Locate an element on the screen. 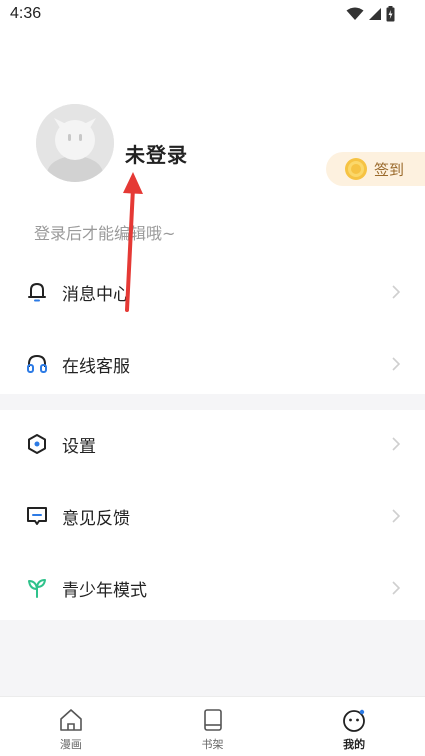 The width and height of the screenshot is (425, 756). battery-icon is located at coordinates (390, 14).